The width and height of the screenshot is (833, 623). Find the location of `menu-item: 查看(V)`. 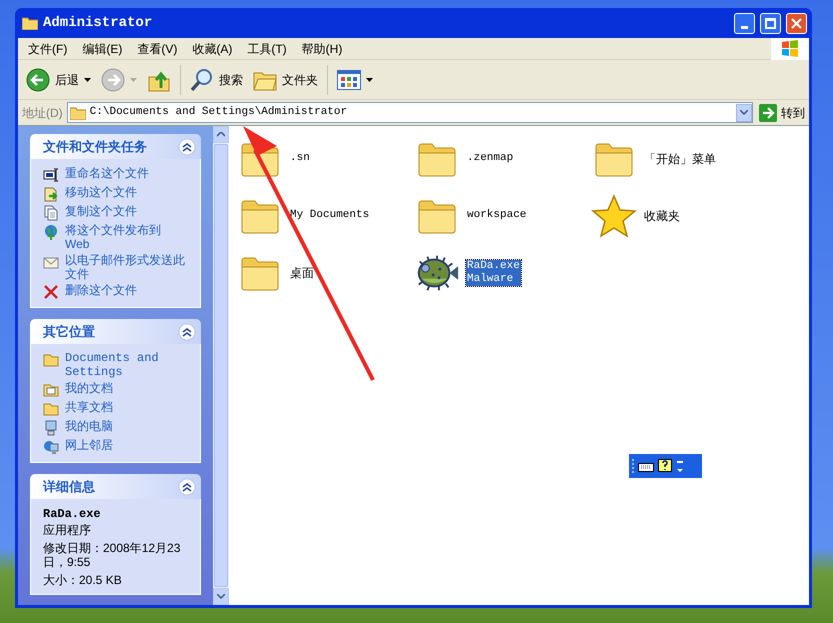

menu-item: 查看(V) is located at coordinates (157, 48).